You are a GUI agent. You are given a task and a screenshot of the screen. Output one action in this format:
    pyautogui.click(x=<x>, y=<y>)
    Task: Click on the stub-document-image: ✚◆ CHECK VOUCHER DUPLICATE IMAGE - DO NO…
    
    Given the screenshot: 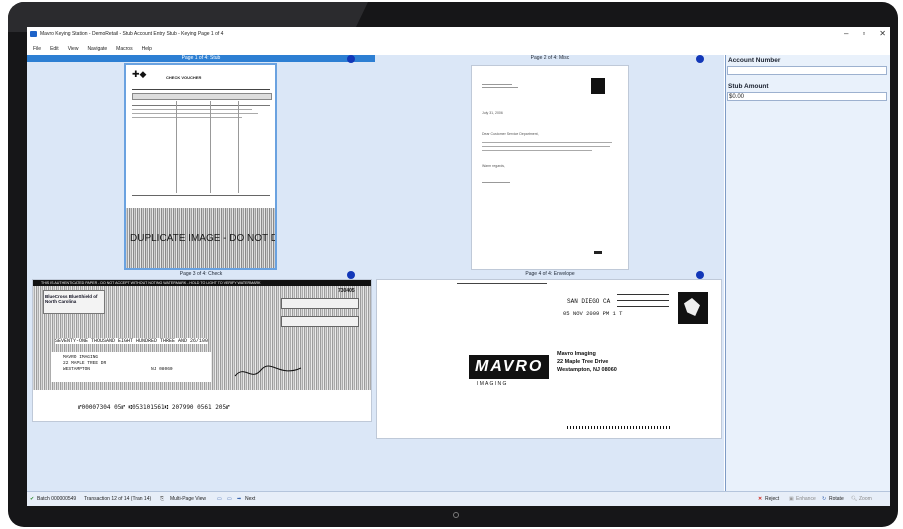 What is the action you would take?
    pyautogui.click(x=200, y=166)
    